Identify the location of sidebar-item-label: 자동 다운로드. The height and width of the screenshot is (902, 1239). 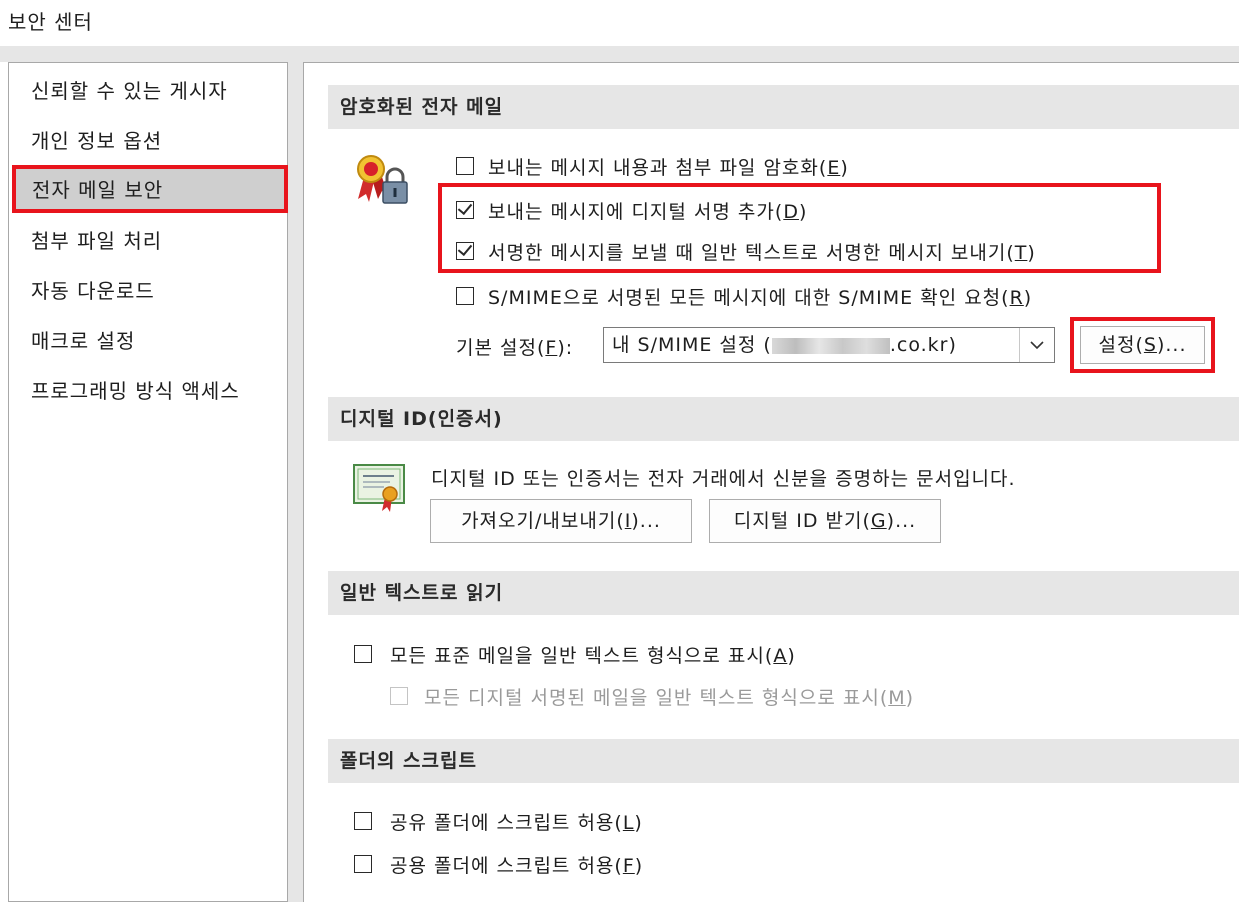
(93, 291).